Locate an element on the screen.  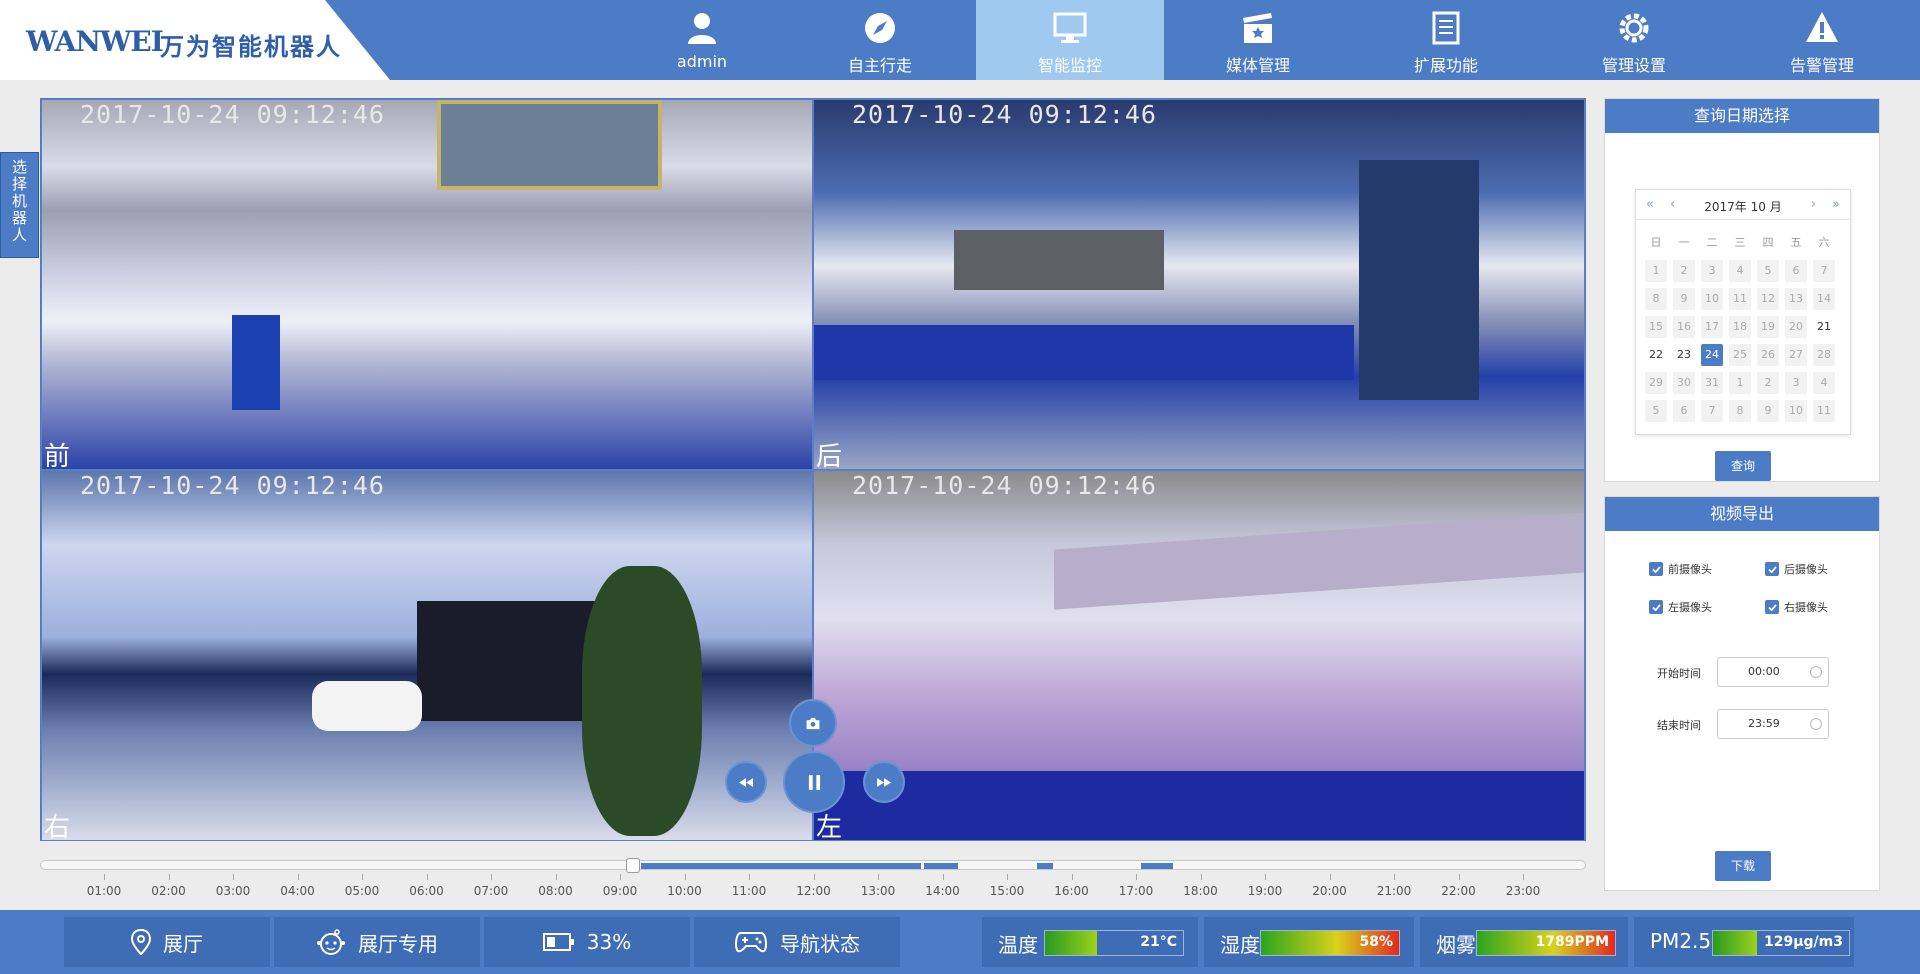
nav-settings: 管理设置 is located at coordinates (1634, 40).